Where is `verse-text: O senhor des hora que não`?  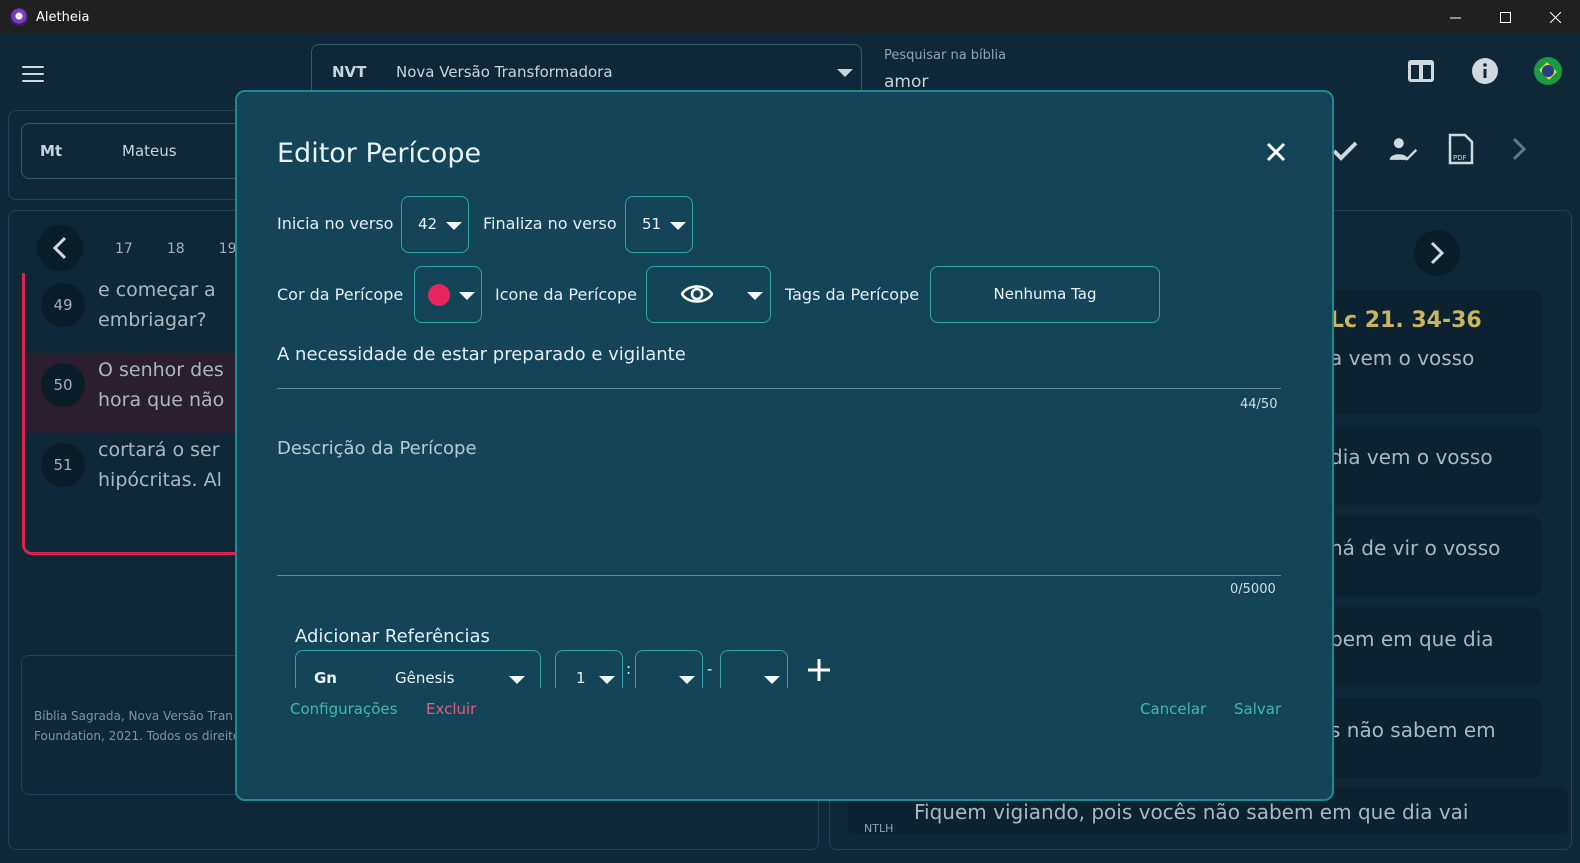
verse-text: O senhor des hora que não is located at coordinates (161, 385).